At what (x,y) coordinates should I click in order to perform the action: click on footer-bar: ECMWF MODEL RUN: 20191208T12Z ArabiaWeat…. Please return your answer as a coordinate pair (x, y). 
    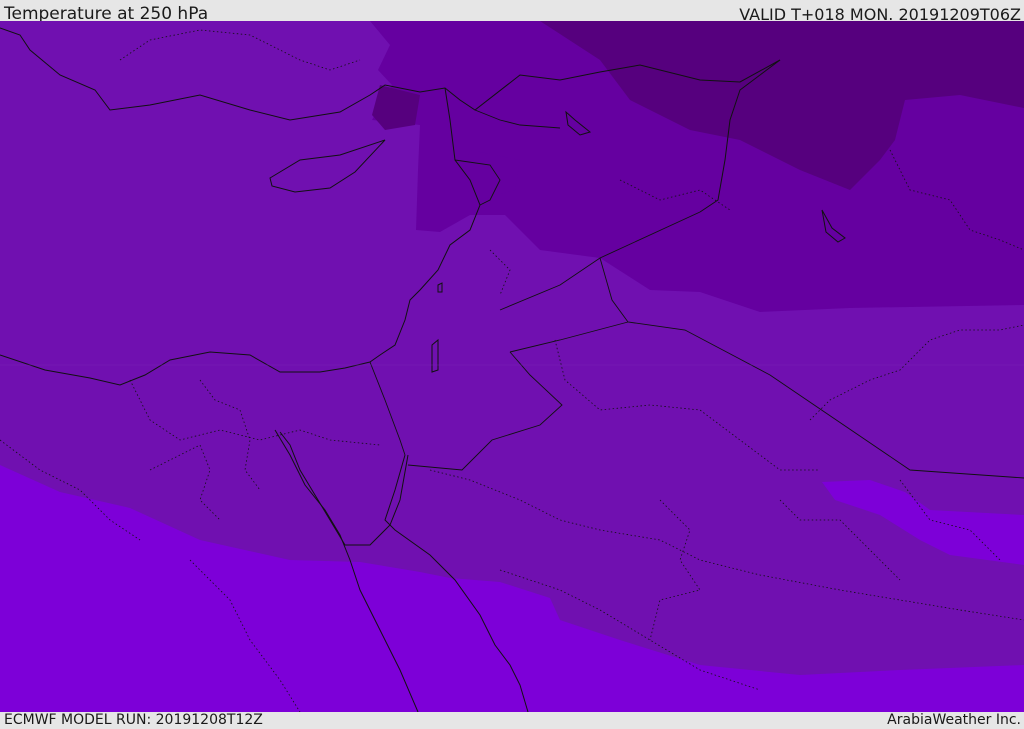
    Looking at the image, I should click on (512, 720).